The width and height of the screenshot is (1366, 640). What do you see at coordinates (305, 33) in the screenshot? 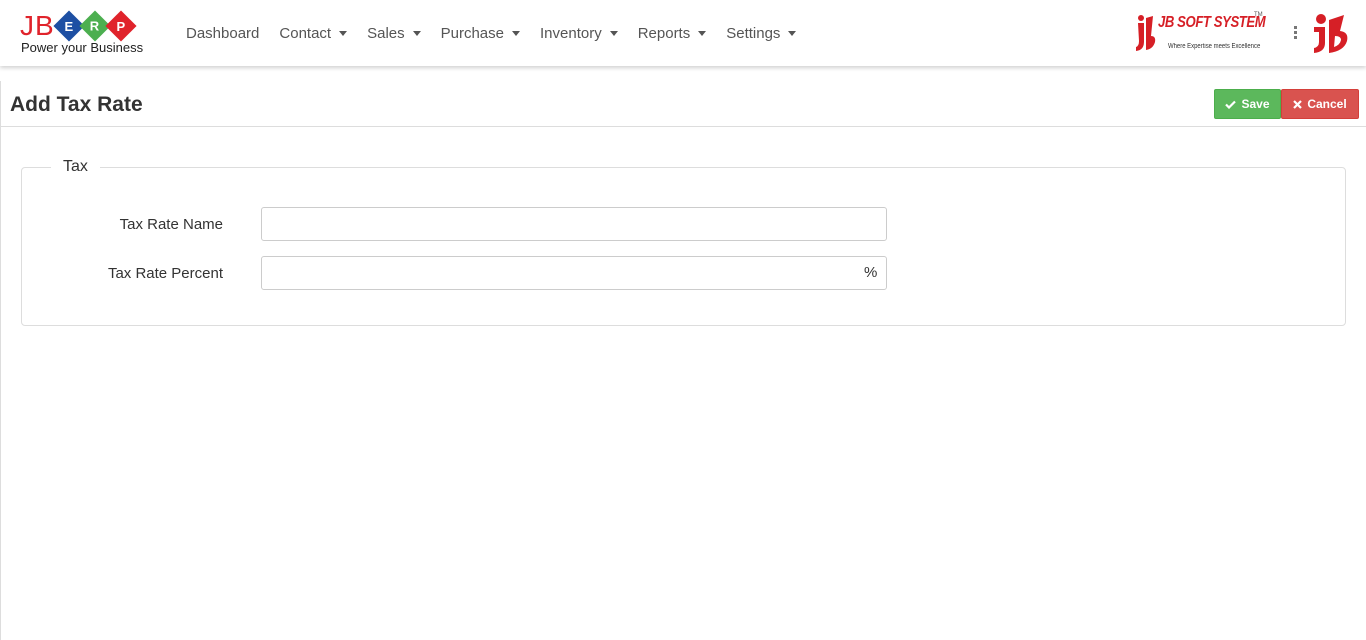
I see `nav-item-label: Contact` at bounding box center [305, 33].